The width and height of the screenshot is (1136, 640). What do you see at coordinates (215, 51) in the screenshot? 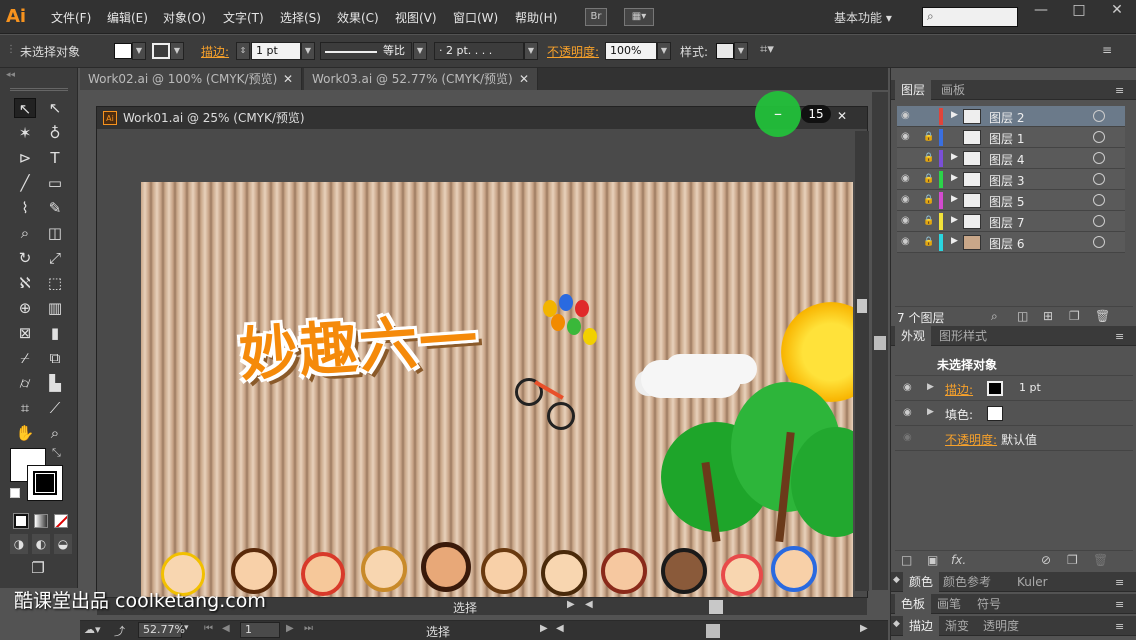
I see `stroke-label: 描边:` at bounding box center [215, 51].